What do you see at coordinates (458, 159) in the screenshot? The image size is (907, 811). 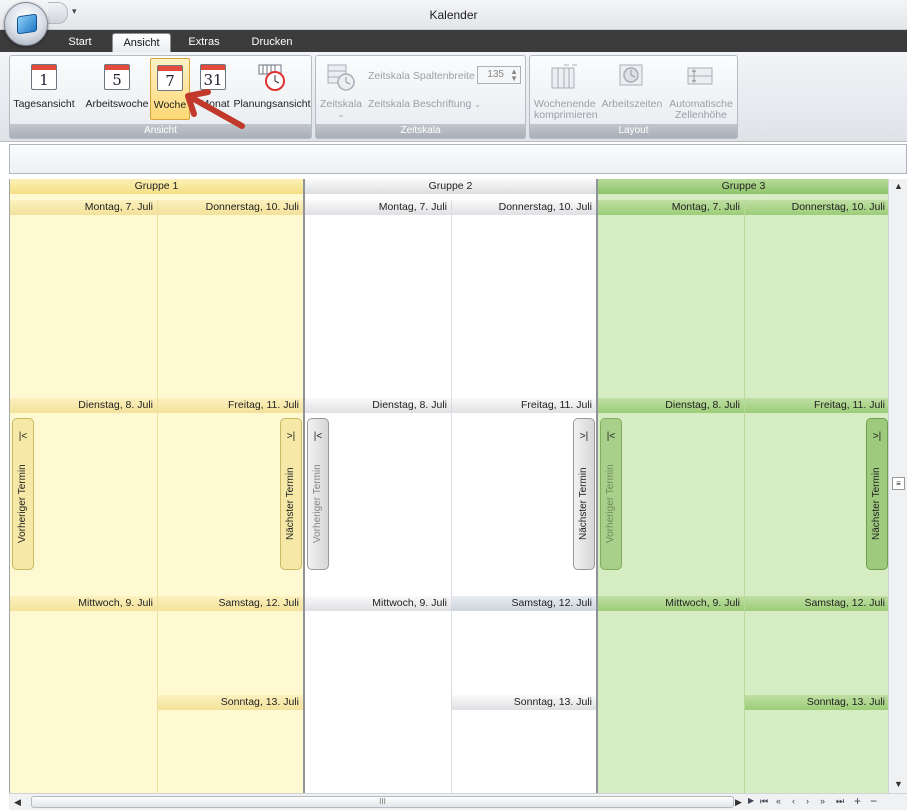 I see `resource-header-strip` at bounding box center [458, 159].